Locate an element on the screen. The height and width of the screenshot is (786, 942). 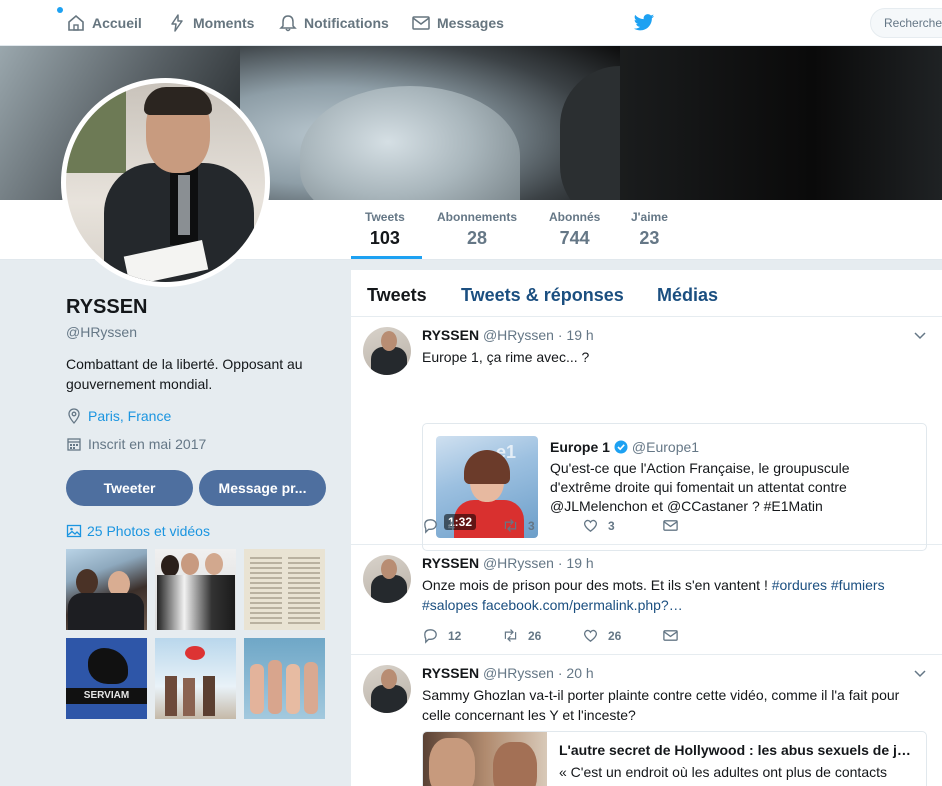
stat-followers: Abonnés 744 is located at coordinates (574, 229).